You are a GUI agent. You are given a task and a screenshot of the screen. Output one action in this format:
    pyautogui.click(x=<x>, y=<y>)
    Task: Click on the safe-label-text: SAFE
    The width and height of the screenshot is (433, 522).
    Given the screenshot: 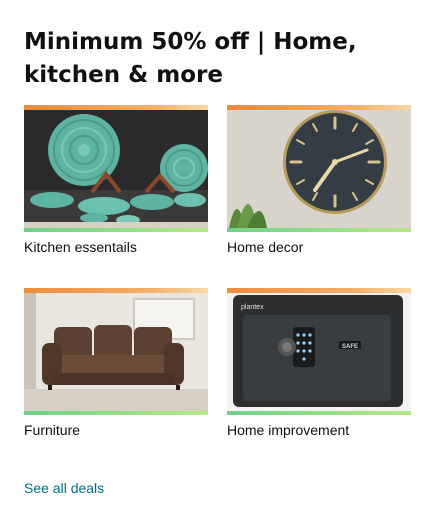 What is the action you would take?
    pyautogui.click(x=350, y=347)
    